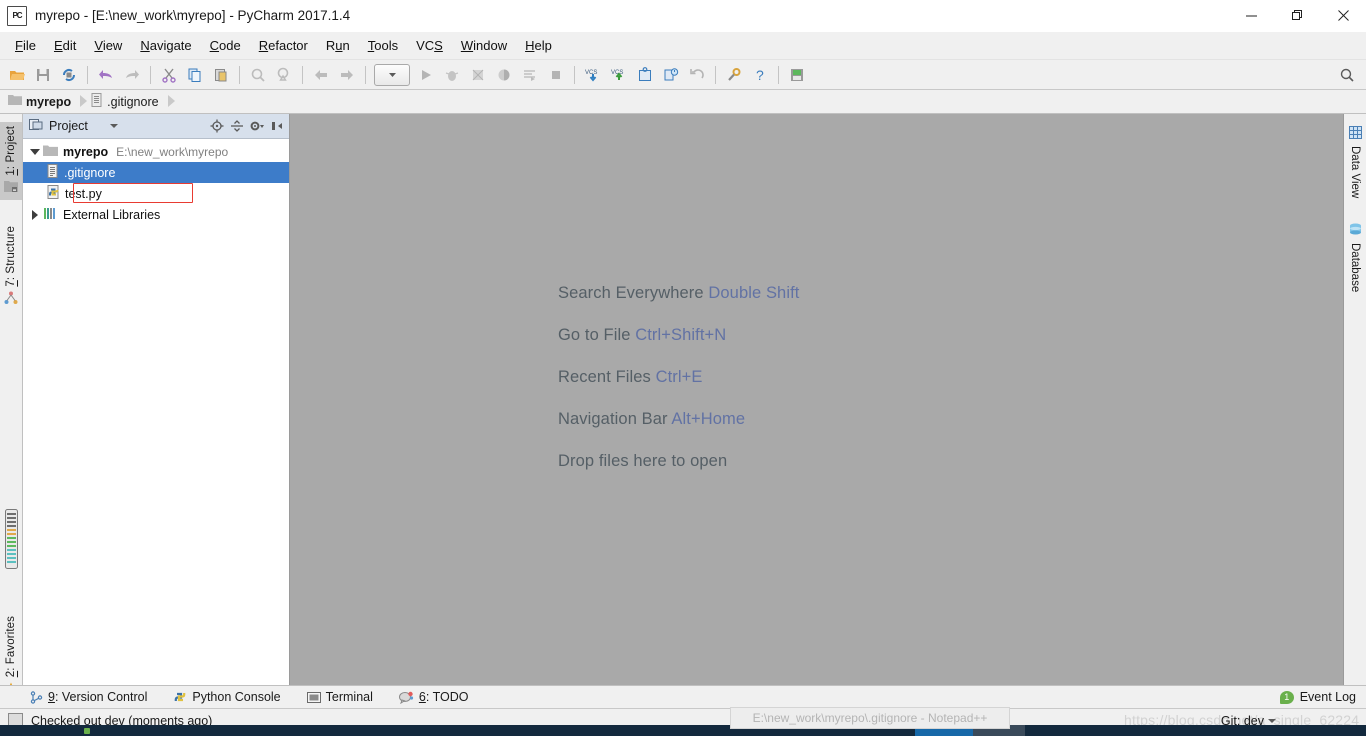 Image resolution: width=1366 pixels, height=736 pixels. What do you see at coordinates (734, 75) in the screenshot?
I see `settings-icon` at bounding box center [734, 75].